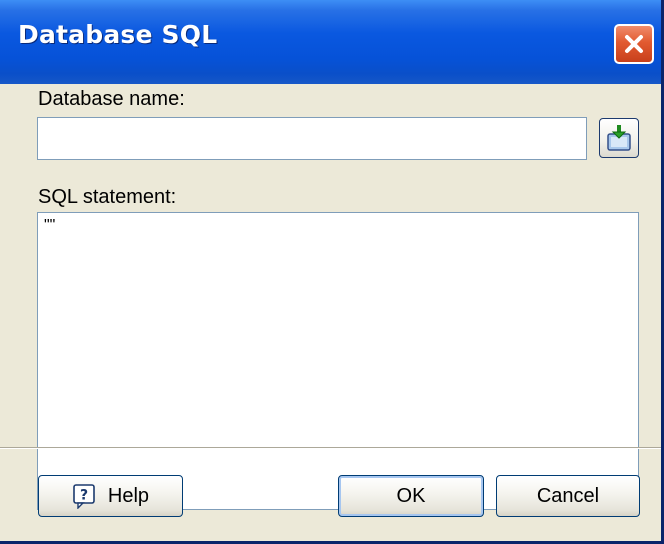 The image size is (664, 544). I want to click on ok-button-label: OK, so click(411, 495).